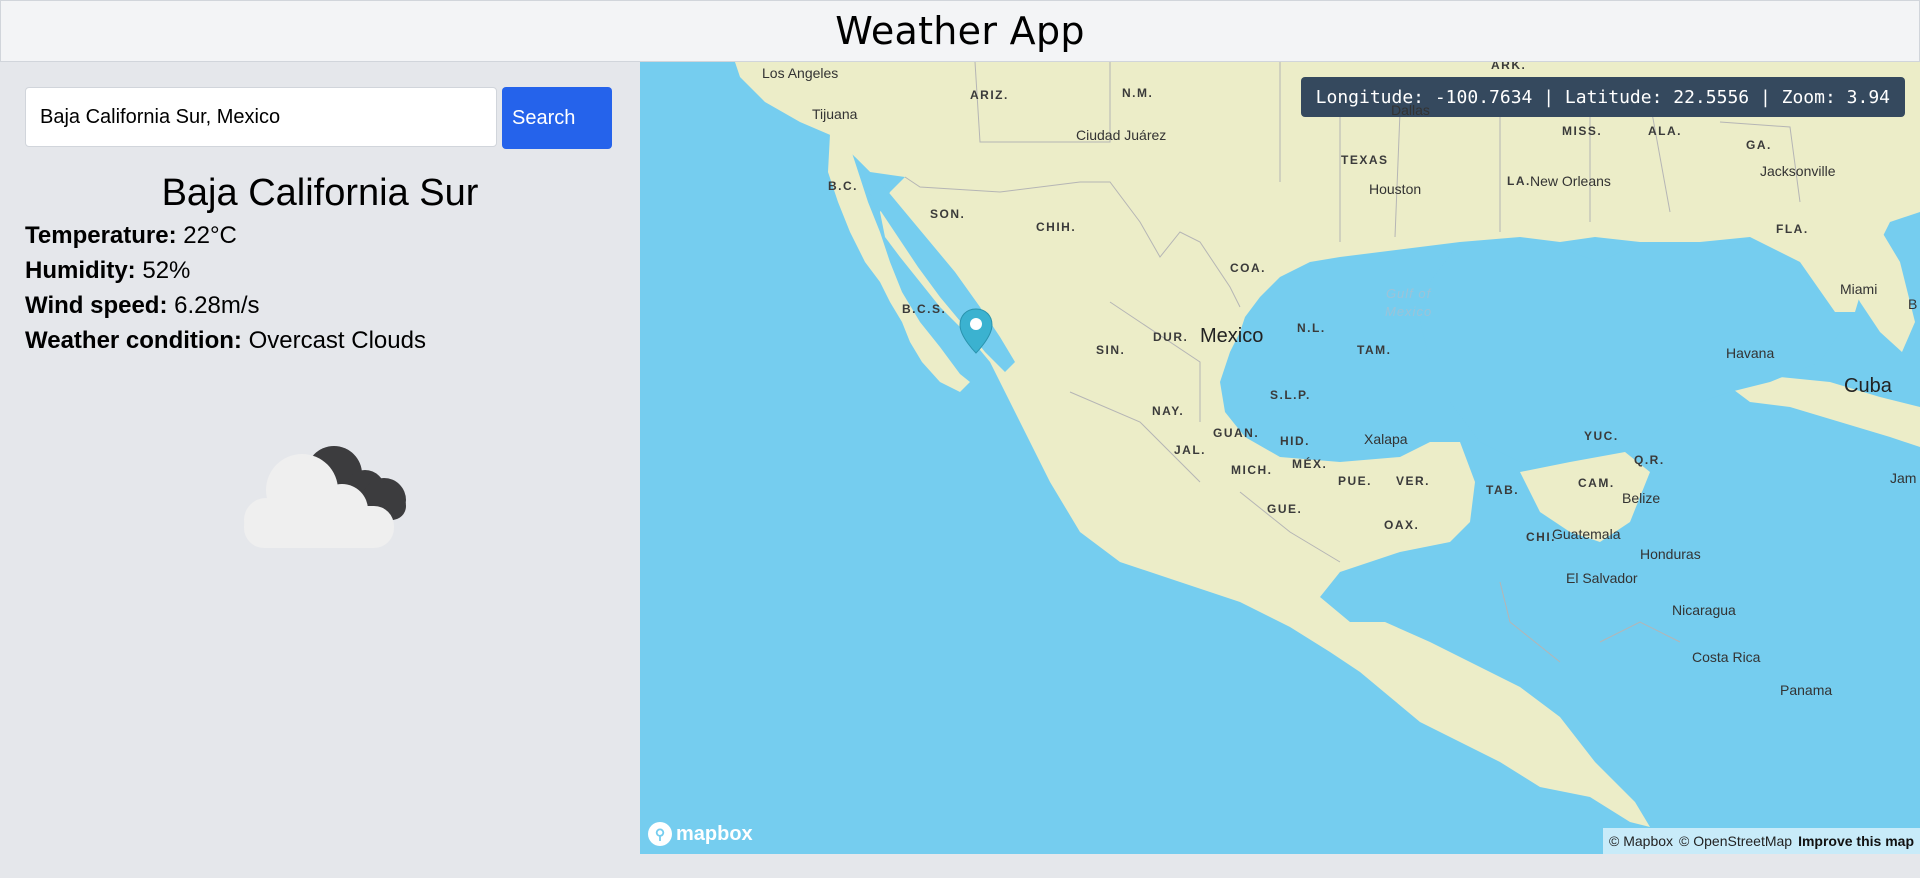 This screenshot has width=1920, height=878. What do you see at coordinates (1735, 841) in the screenshot?
I see `attribution-osm: © OpenStreetMap` at bounding box center [1735, 841].